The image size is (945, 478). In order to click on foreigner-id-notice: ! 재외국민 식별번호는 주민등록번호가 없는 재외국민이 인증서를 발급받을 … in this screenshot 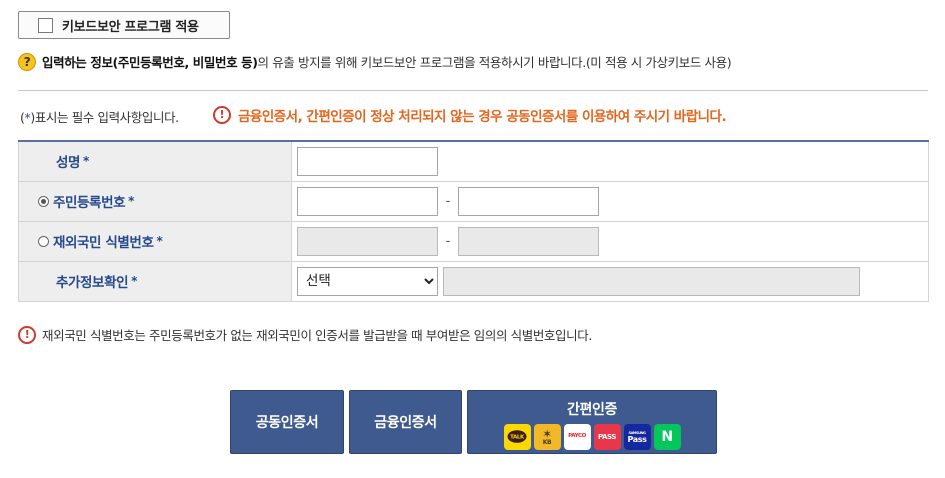, I will do `click(305, 334)`.